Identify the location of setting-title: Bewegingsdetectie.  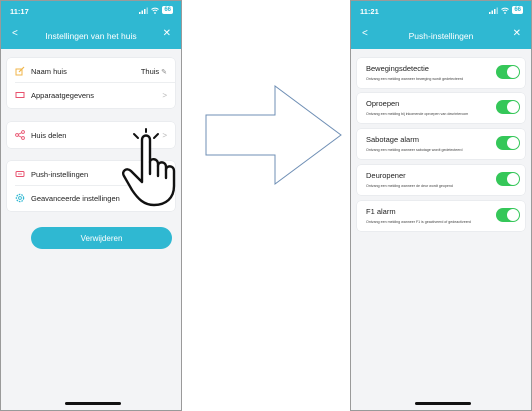
(397, 68).